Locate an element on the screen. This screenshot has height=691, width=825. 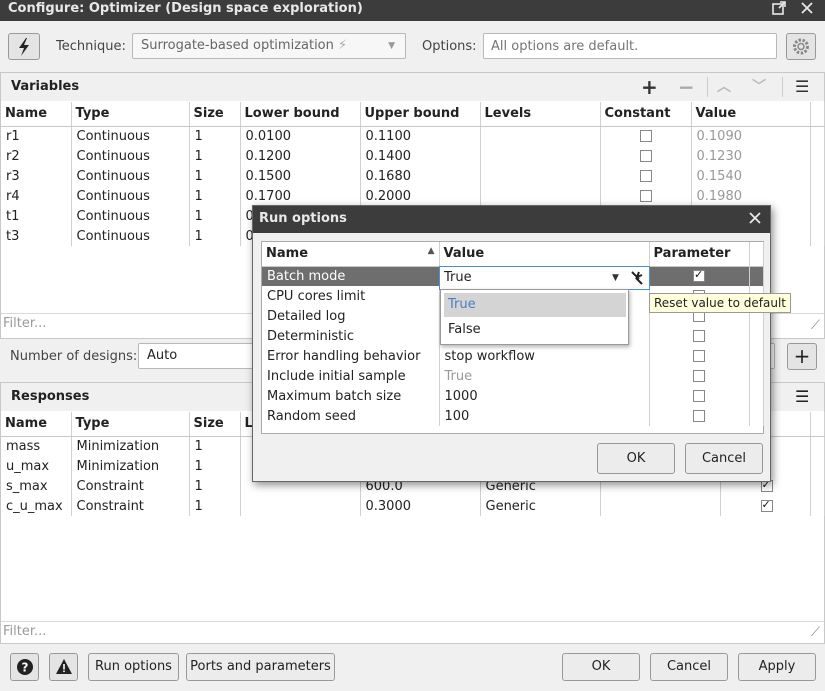
run-option-row: Random seed 100 is located at coordinates (513, 416).